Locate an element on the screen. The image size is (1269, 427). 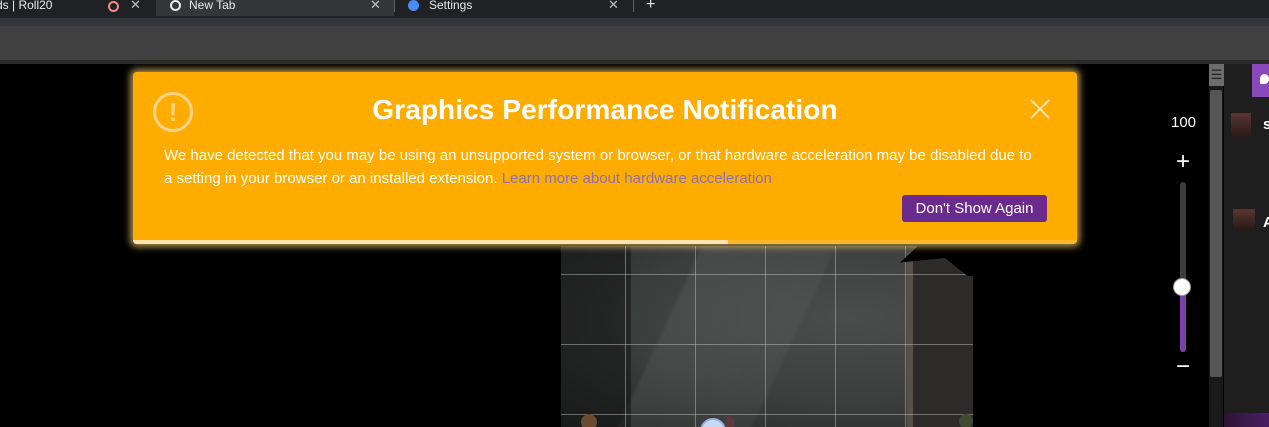
zoom-slider-track is located at coordinates (1183, 267).